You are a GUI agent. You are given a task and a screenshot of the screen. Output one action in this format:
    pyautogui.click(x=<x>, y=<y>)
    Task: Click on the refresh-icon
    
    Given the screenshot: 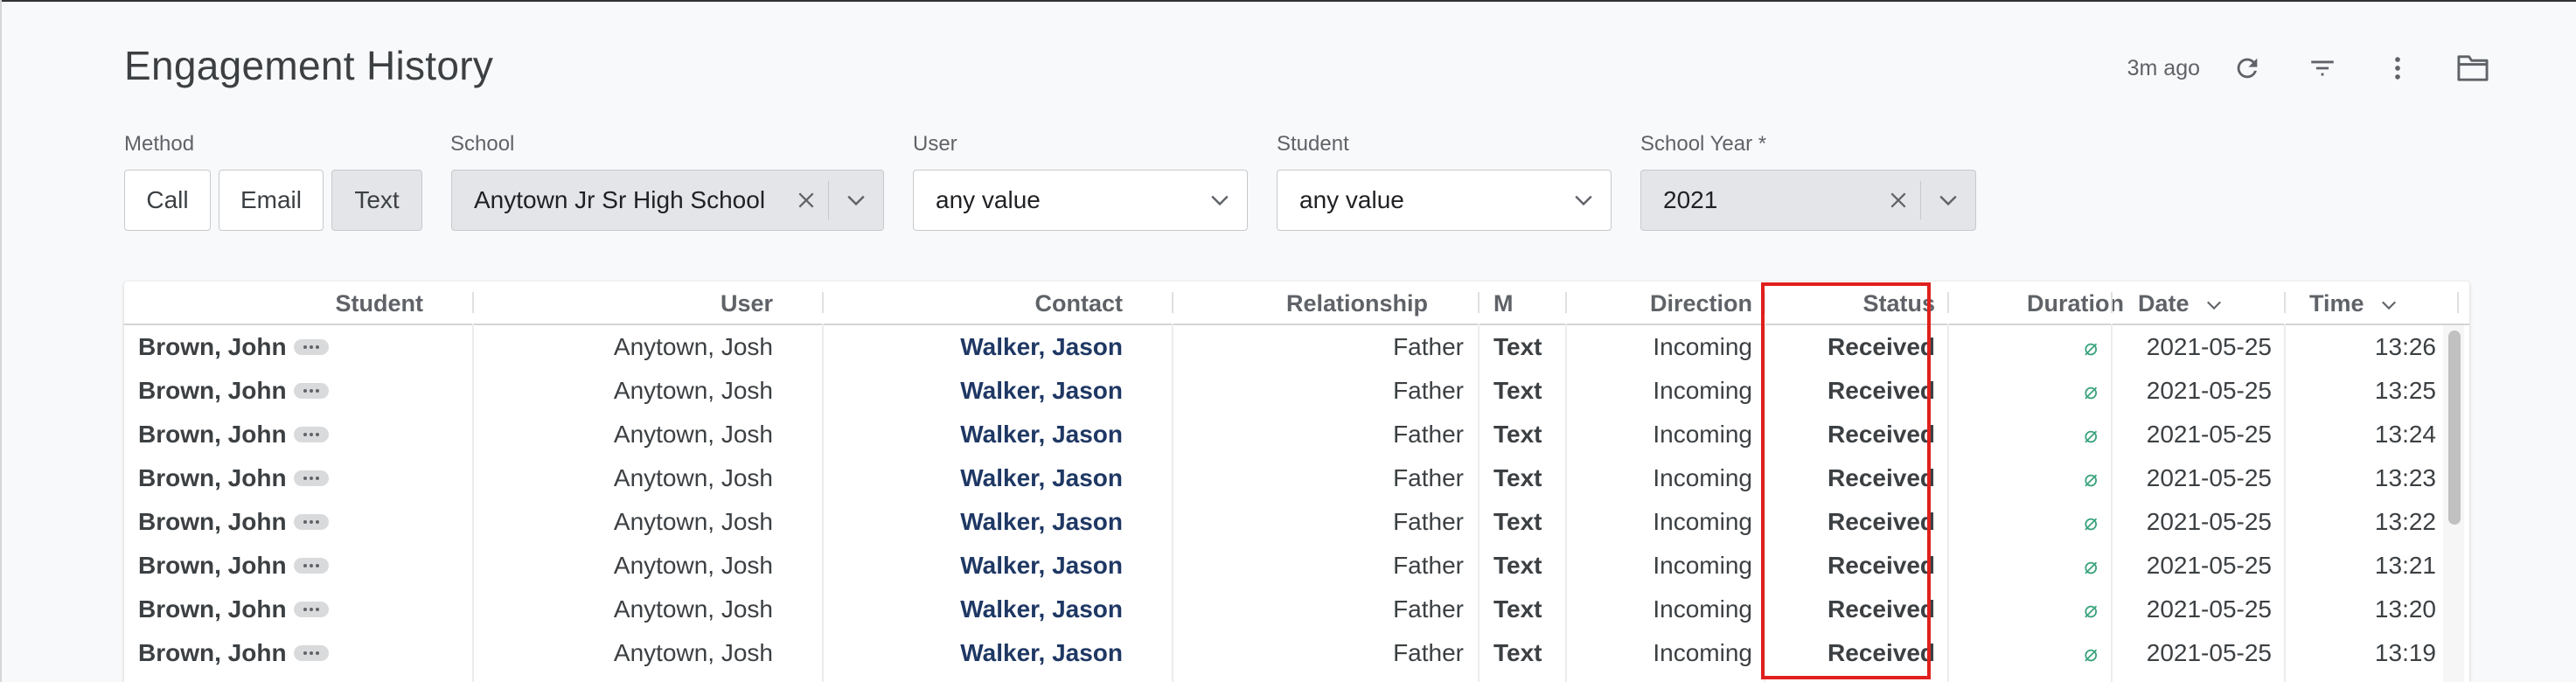 What is the action you would take?
    pyautogui.click(x=2247, y=68)
    